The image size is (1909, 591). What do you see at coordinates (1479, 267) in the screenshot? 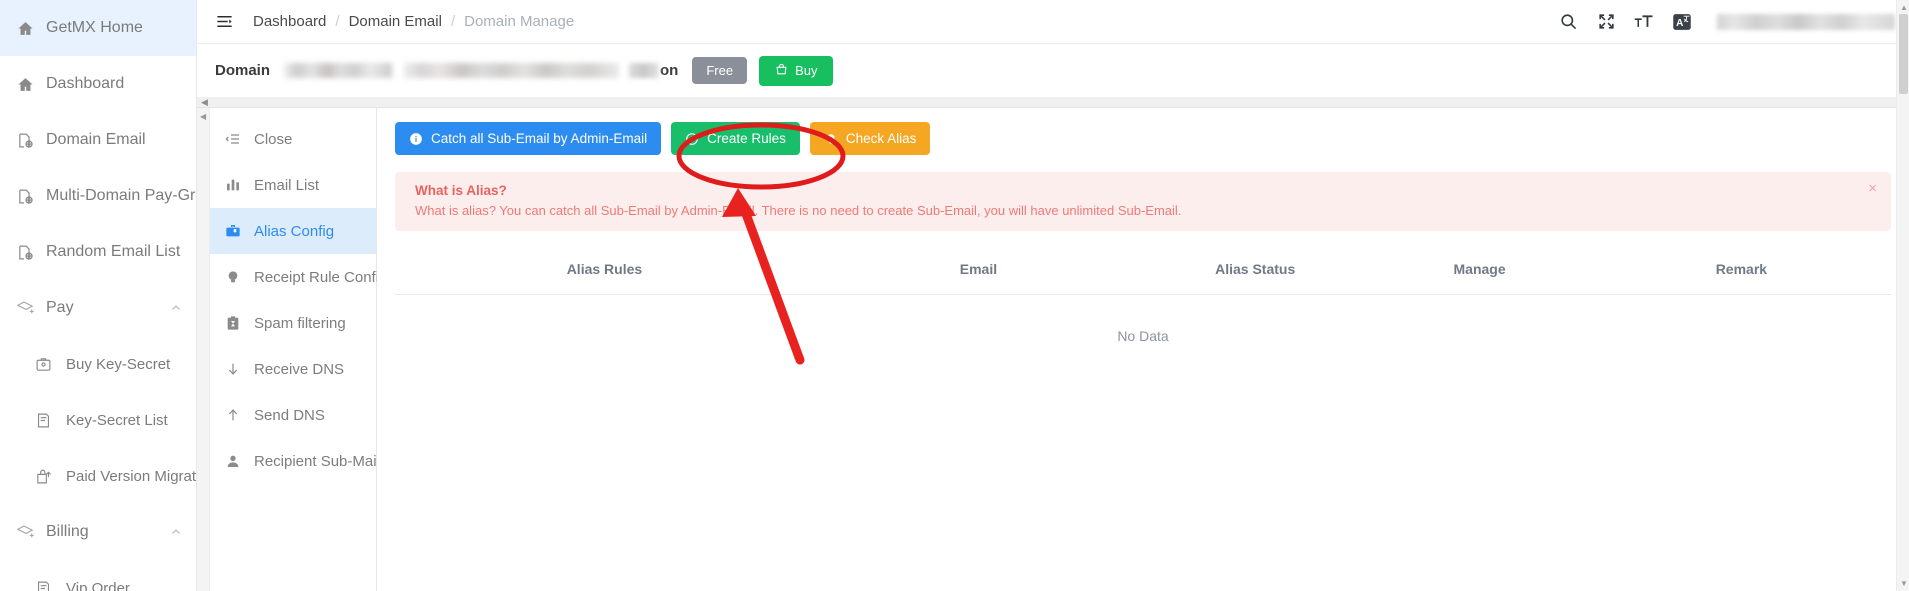
I see `column-header-manage: Manage` at bounding box center [1479, 267].